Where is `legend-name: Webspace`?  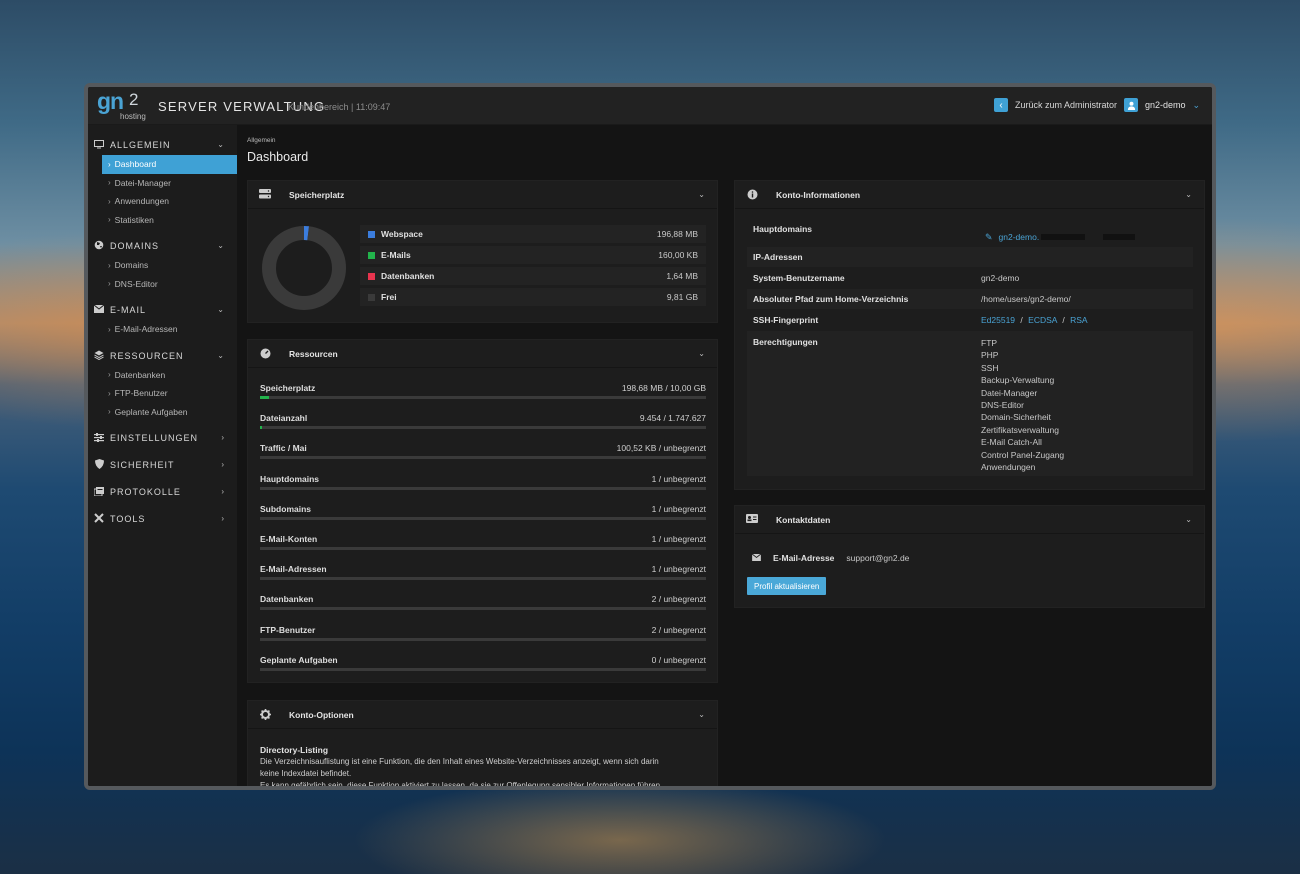 legend-name: Webspace is located at coordinates (402, 234).